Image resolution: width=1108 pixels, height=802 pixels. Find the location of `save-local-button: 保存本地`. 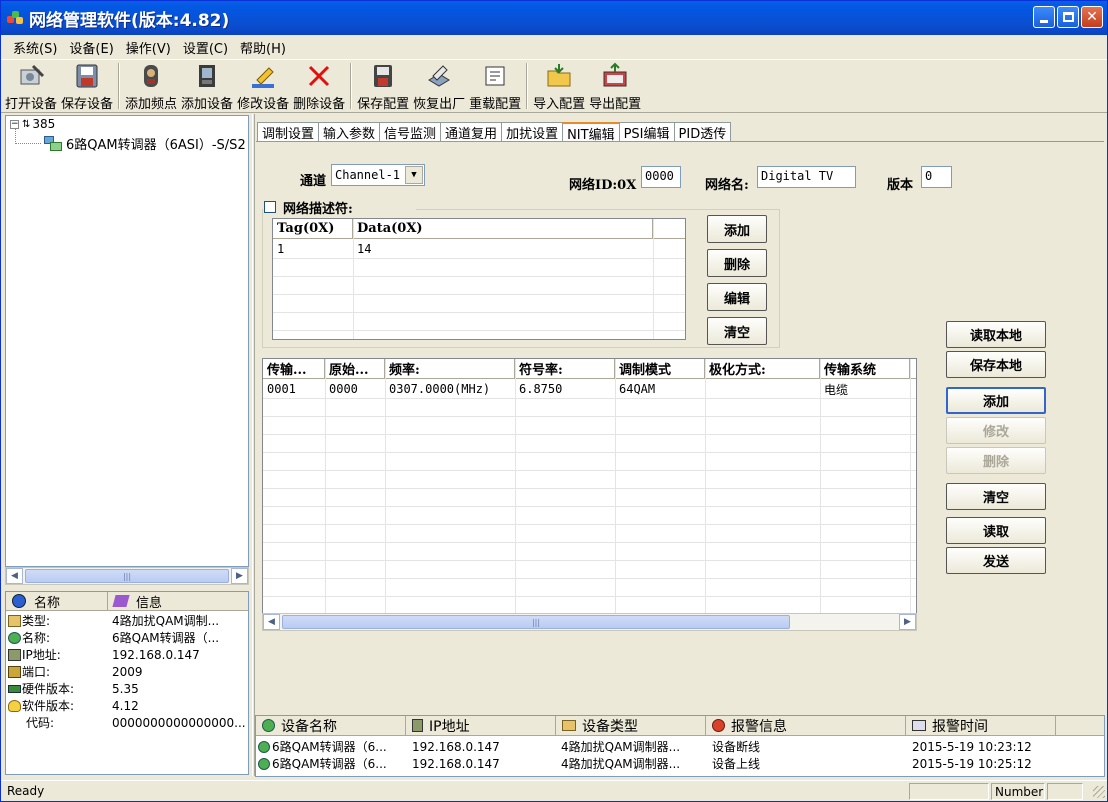

save-local-button: 保存本地 is located at coordinates (996, 364).